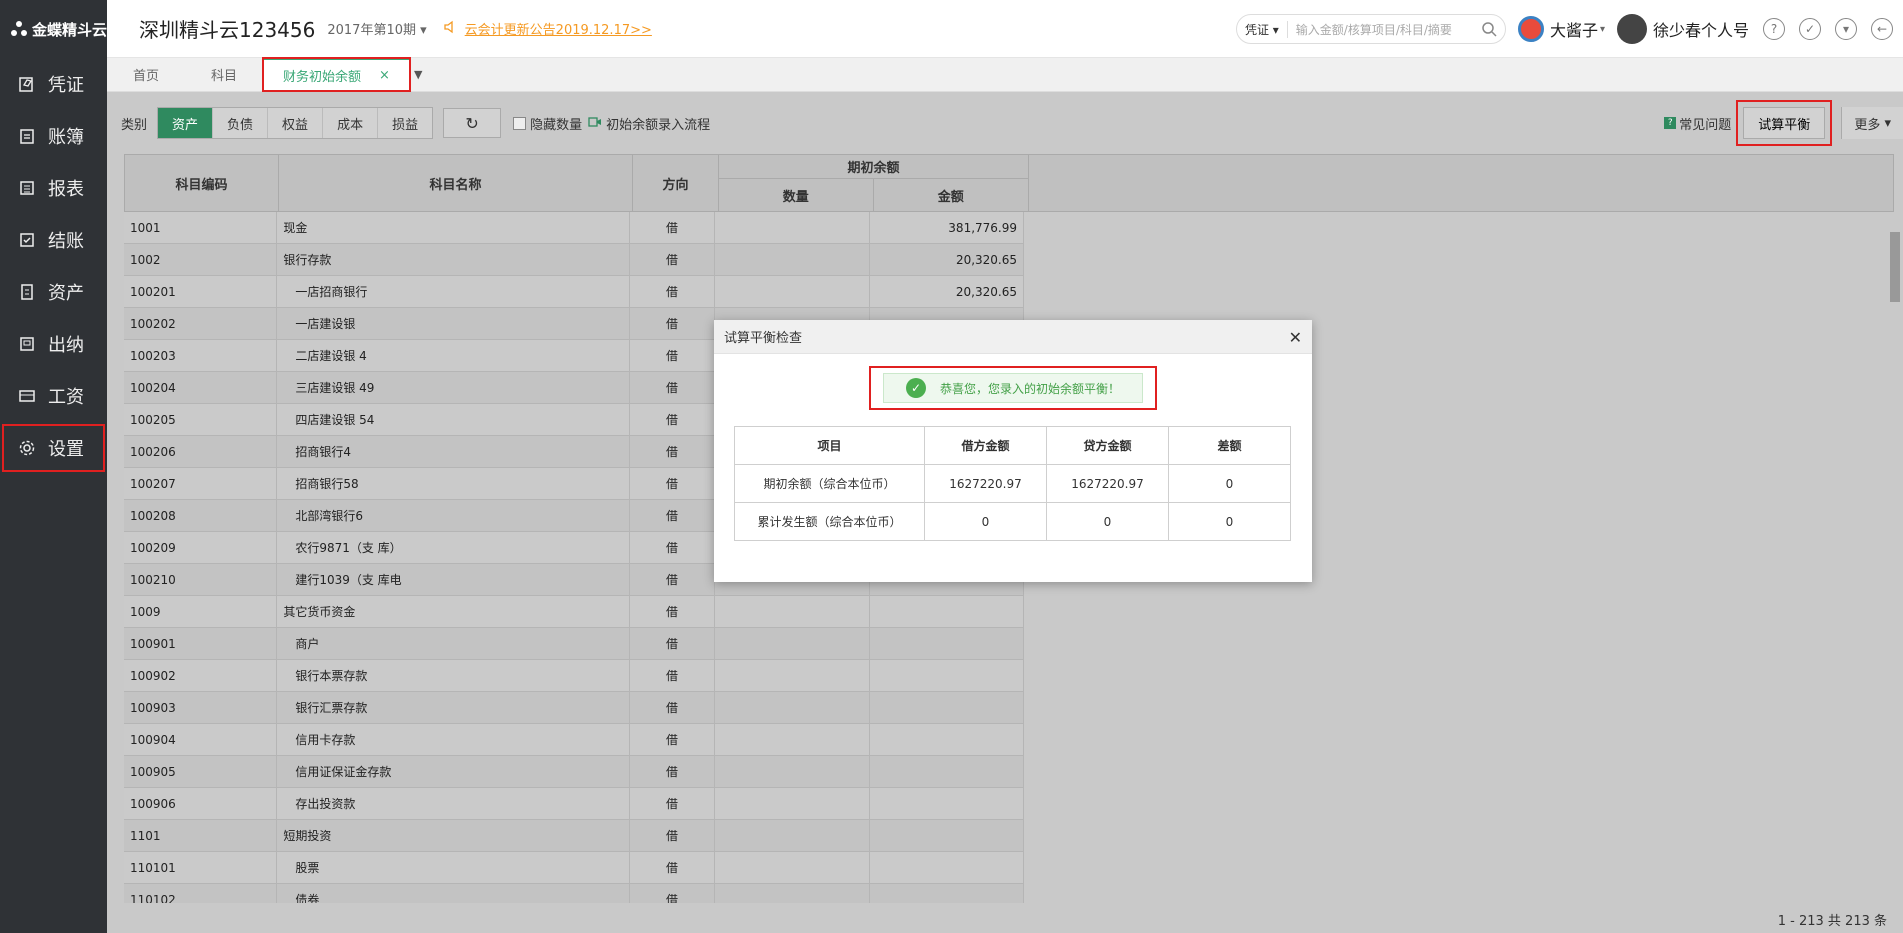 This screenshot has width=1903, height=933. I want to click on table-row: 110102 债券借, so click(574, 893).